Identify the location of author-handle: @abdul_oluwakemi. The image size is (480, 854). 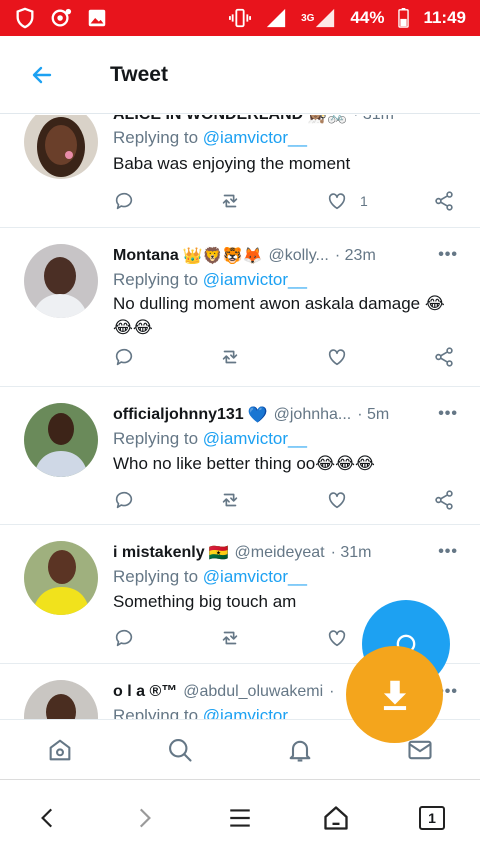
(253, 692).